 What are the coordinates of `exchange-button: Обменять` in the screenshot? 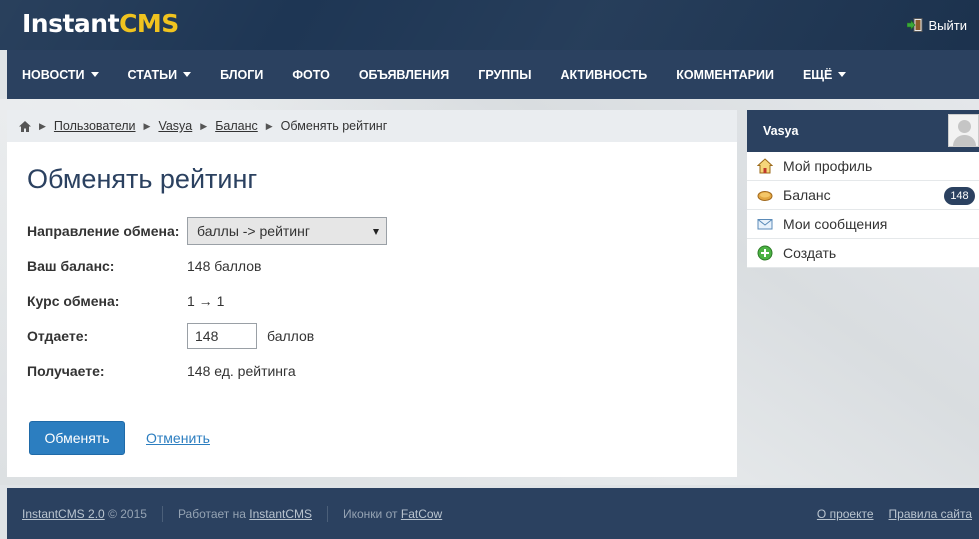 It's located at (77, 438).